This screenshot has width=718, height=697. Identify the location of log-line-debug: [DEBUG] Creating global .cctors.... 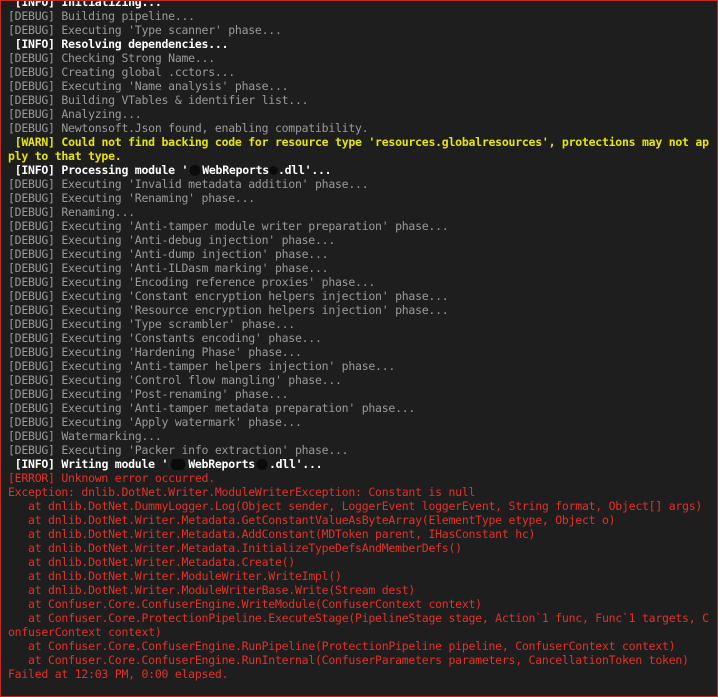
(361, 72).